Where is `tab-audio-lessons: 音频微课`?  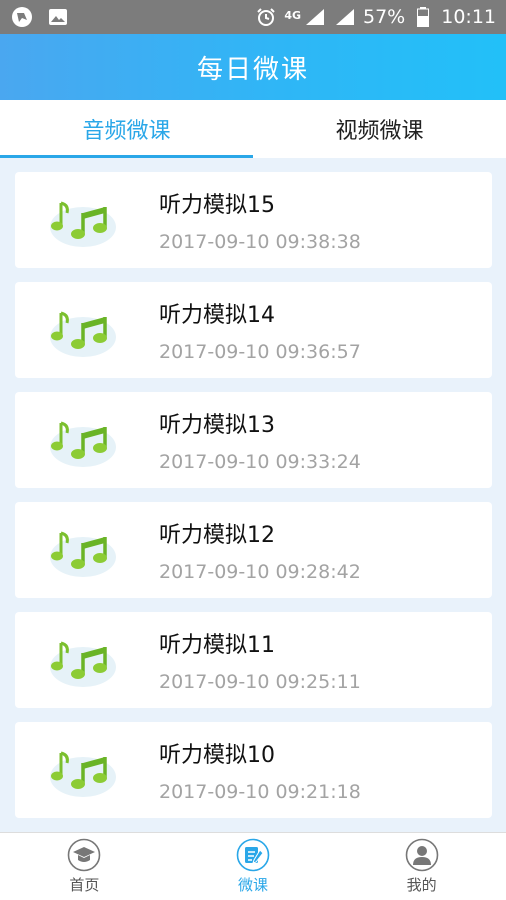 tab-audio-lessons: 音频微课 is located at coordinates (126, 129).